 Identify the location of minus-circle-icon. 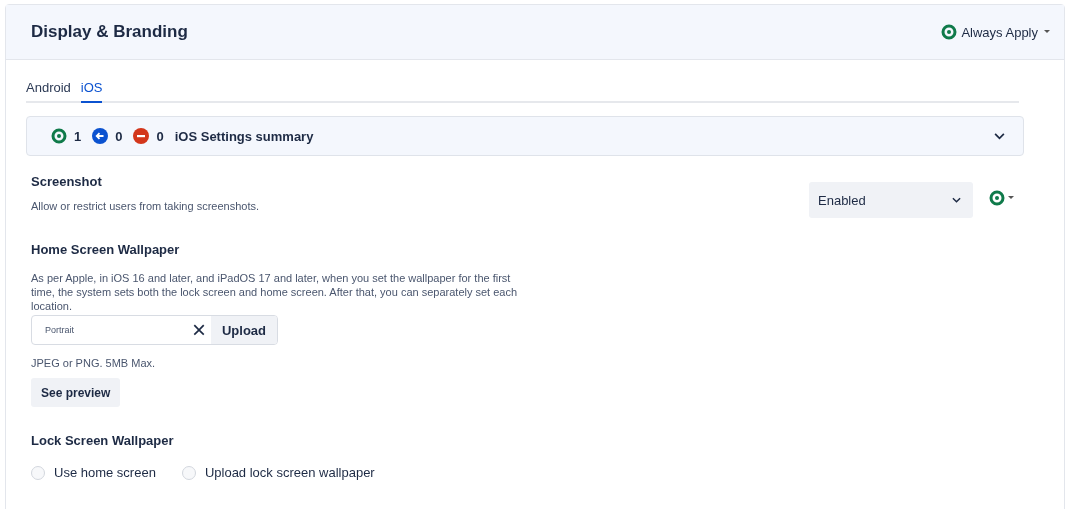
(141, 136).